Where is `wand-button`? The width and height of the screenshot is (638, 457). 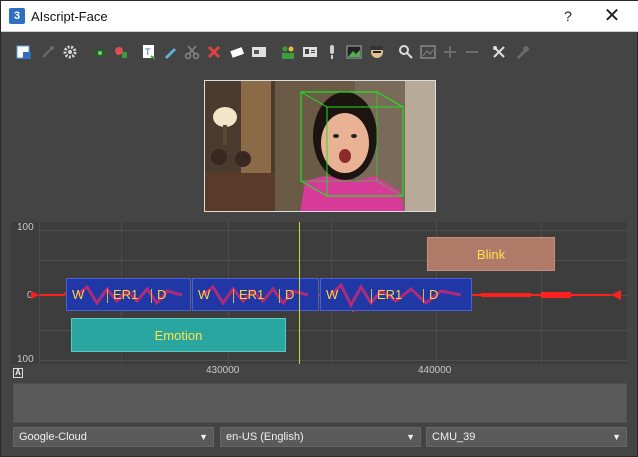
wand-button is located at coordinates (48, 52).